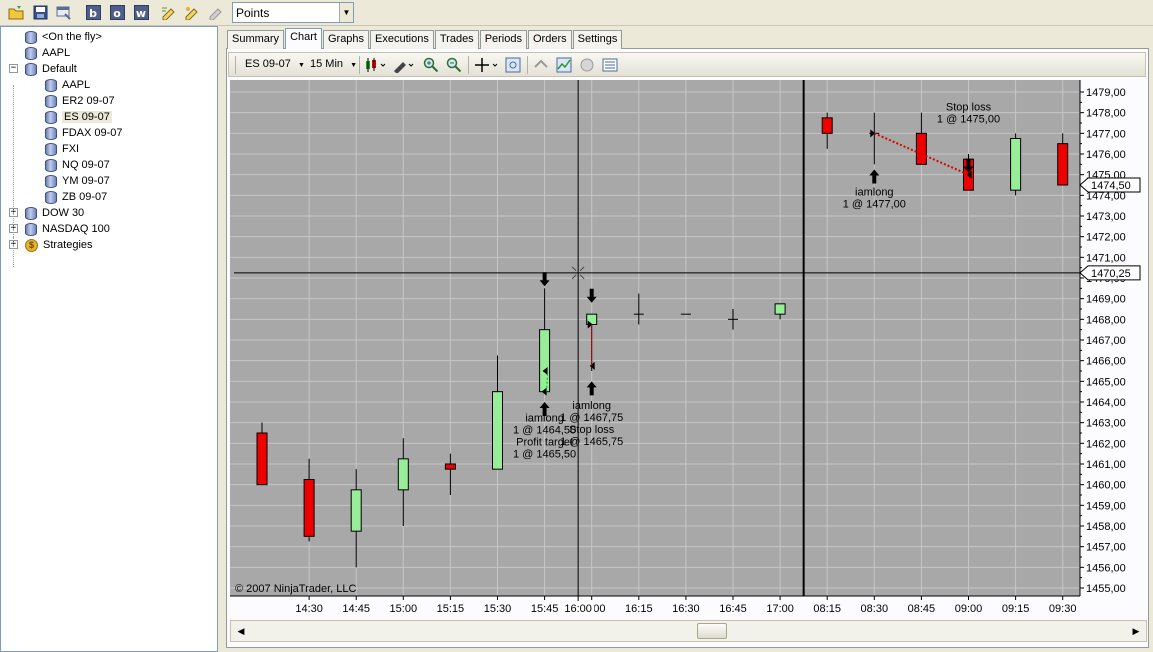 Image resolution: width=1153 pixels, height=652 pixels. Describe the element at coordinates (541, 65) in the screenshot. I see `strategy-icon` at that location.